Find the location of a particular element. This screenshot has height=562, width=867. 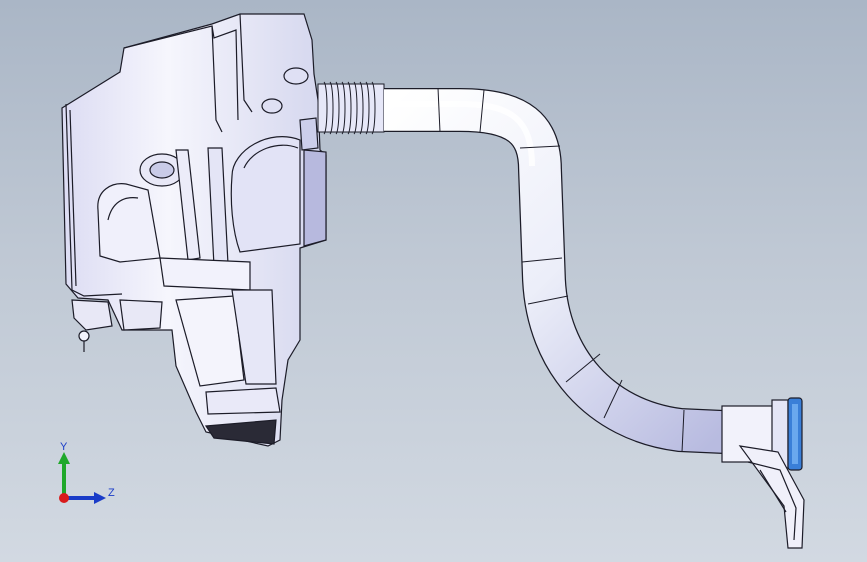

z-axis-label: Z is located at coordinates (111, 493).